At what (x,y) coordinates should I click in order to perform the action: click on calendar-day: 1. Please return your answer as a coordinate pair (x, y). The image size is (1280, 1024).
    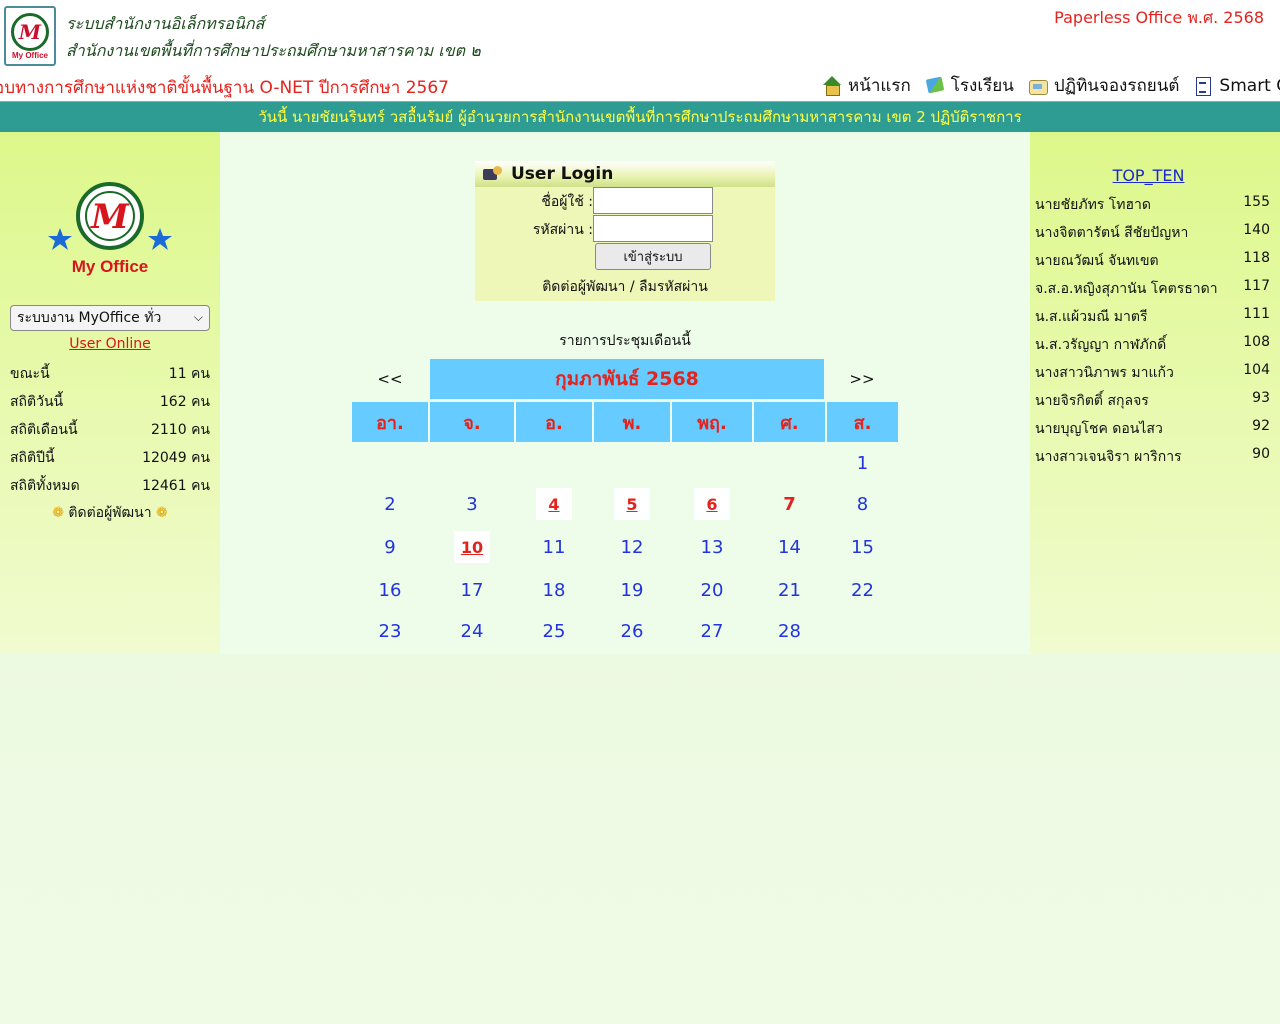
    Looking at the image, I should click on (862, 463).